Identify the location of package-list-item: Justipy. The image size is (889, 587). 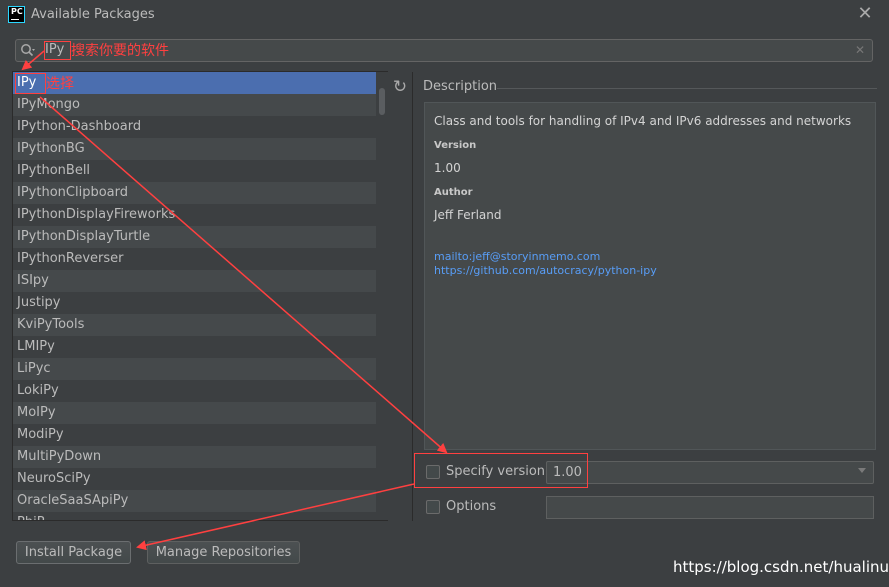
(200, 303).